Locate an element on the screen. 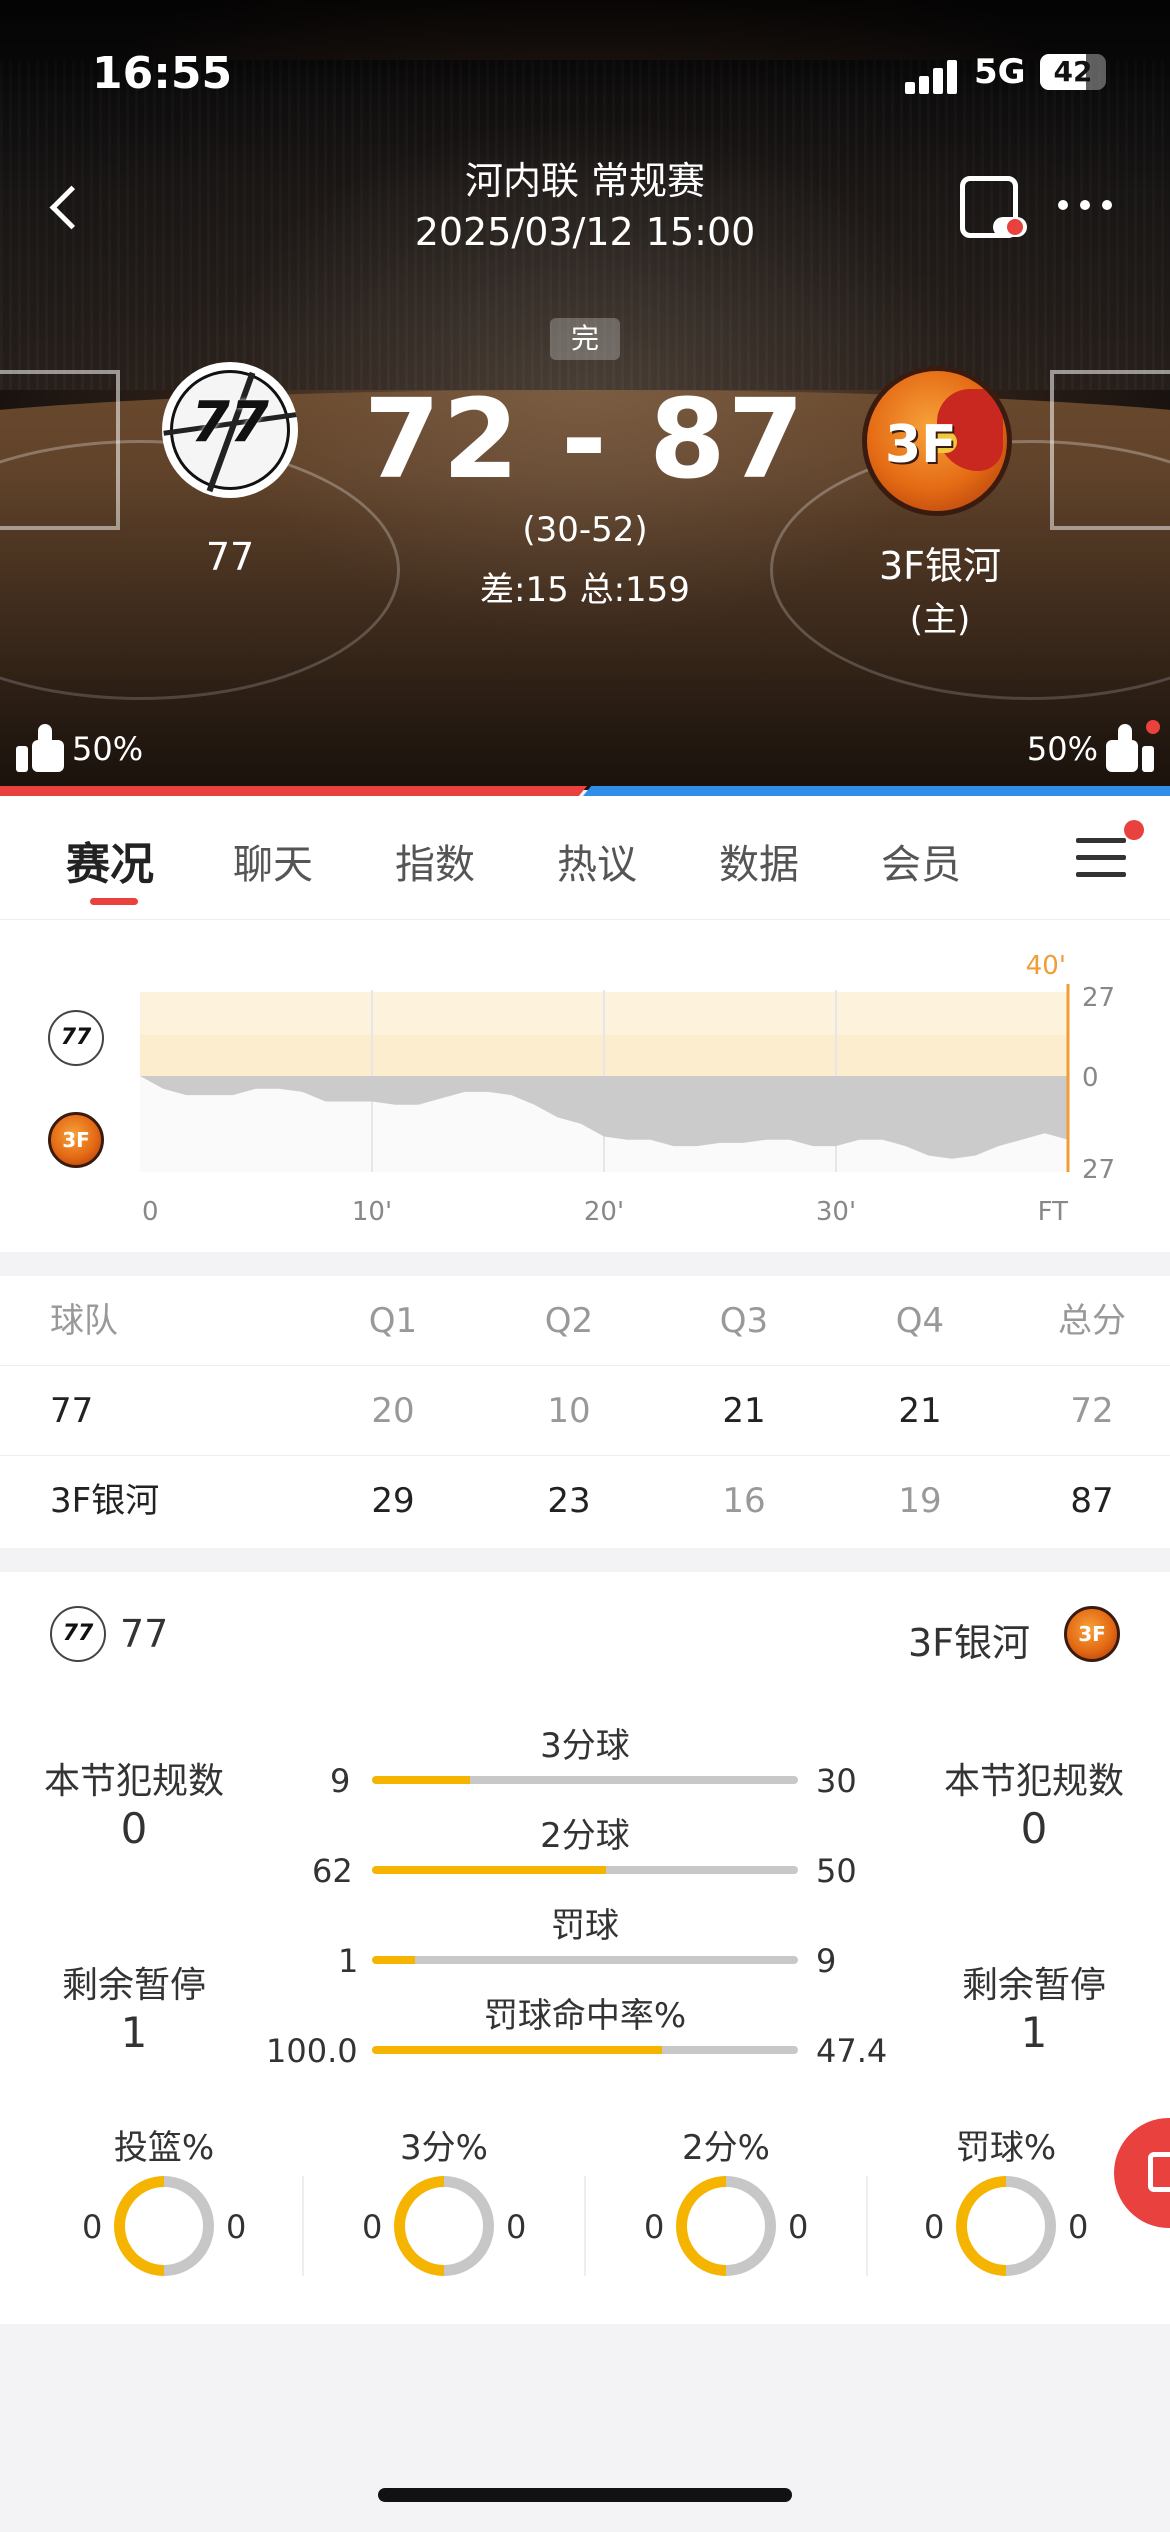 The height and width of the screenshot is (2532, 1170). ring-left-3pt: 0 is located at coordinates (372, 2227).